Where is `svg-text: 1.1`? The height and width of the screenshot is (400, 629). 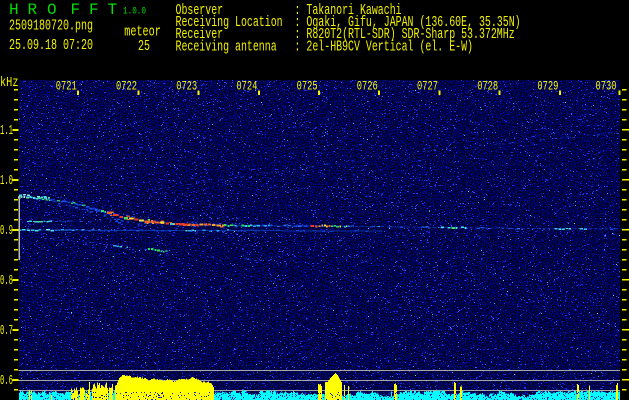
svg-text: 1.1 is located at coordinates (6, 131).